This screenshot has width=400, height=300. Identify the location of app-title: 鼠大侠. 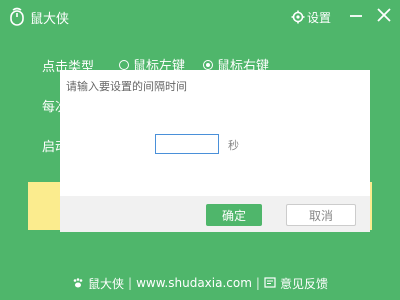
(50, 19).